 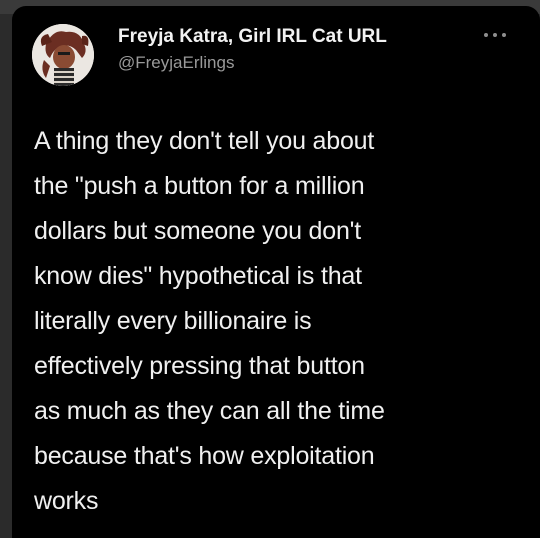 I want to click on tweet-line: effectively pressing that button, so click(x=199, y=366).